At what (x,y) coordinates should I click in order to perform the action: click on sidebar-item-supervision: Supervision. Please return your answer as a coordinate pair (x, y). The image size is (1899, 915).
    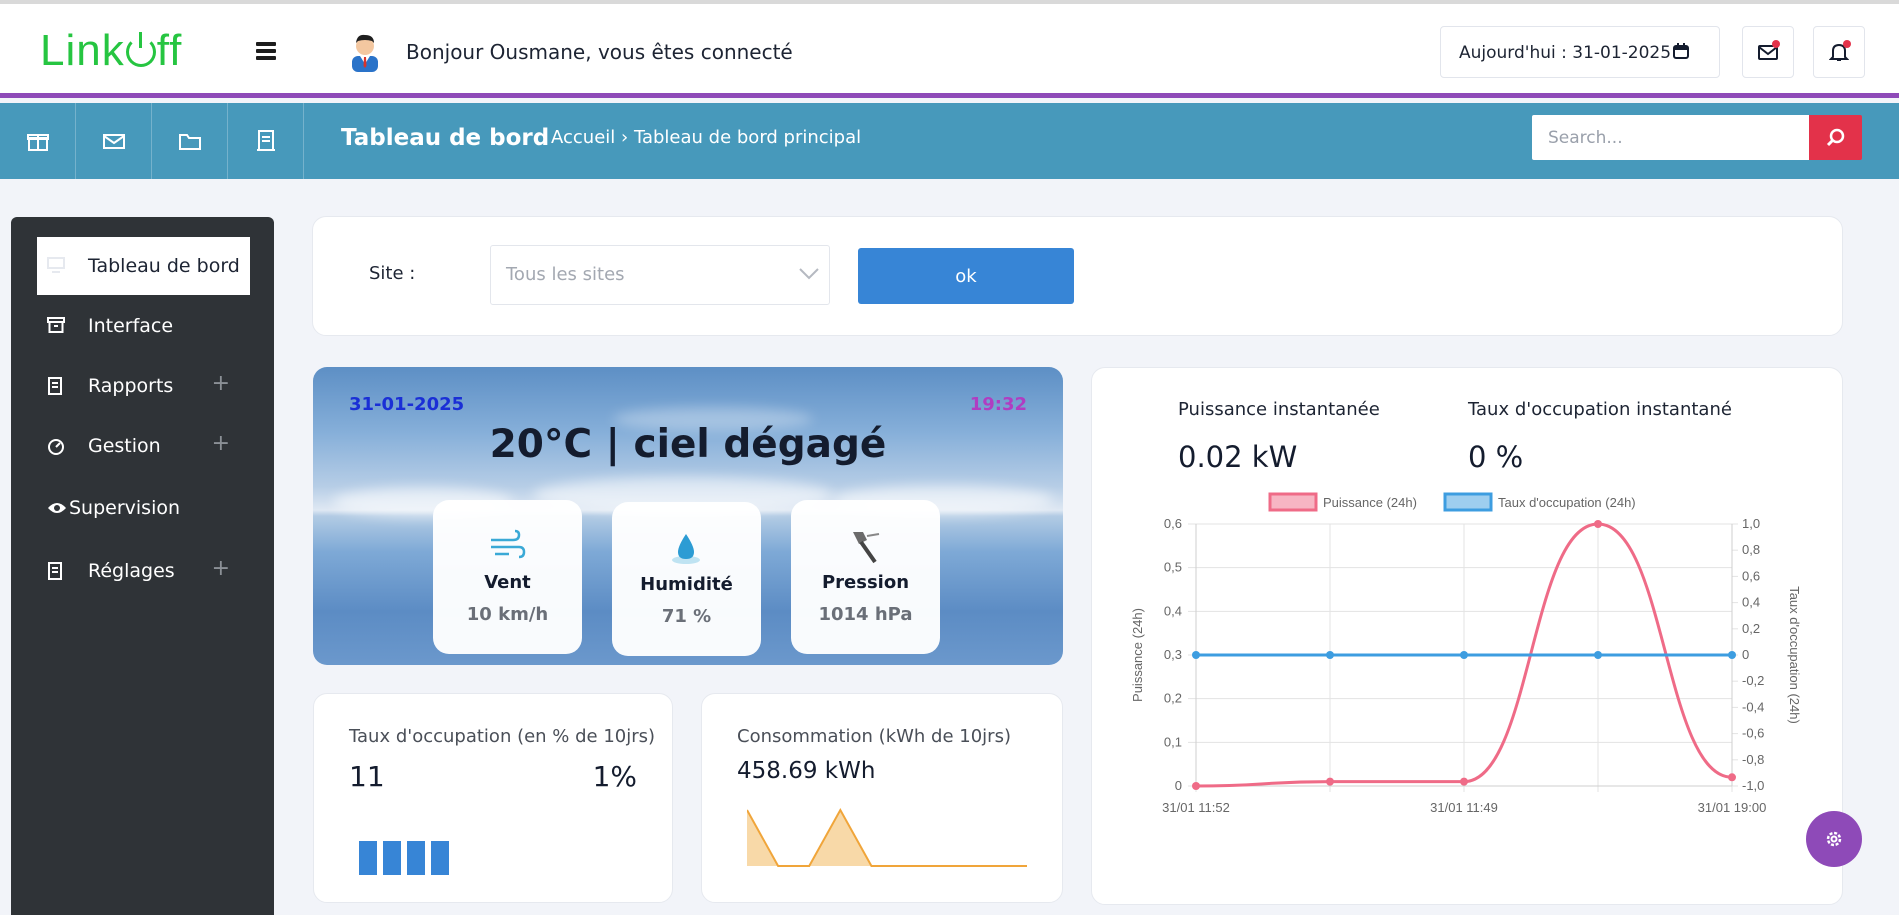
    Looking at the image, I should click on (143, 508).